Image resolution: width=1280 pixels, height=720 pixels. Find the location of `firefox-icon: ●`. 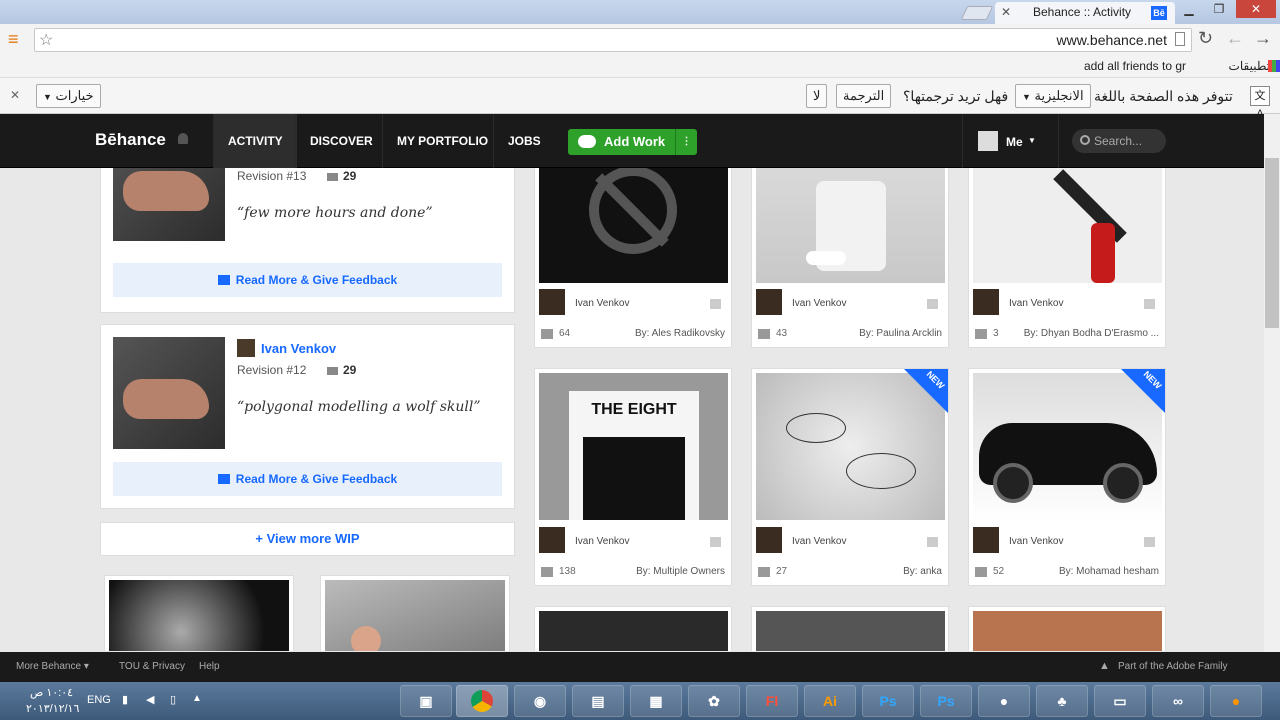

firefox-icon: ● is located at coordinates (1236, 701).